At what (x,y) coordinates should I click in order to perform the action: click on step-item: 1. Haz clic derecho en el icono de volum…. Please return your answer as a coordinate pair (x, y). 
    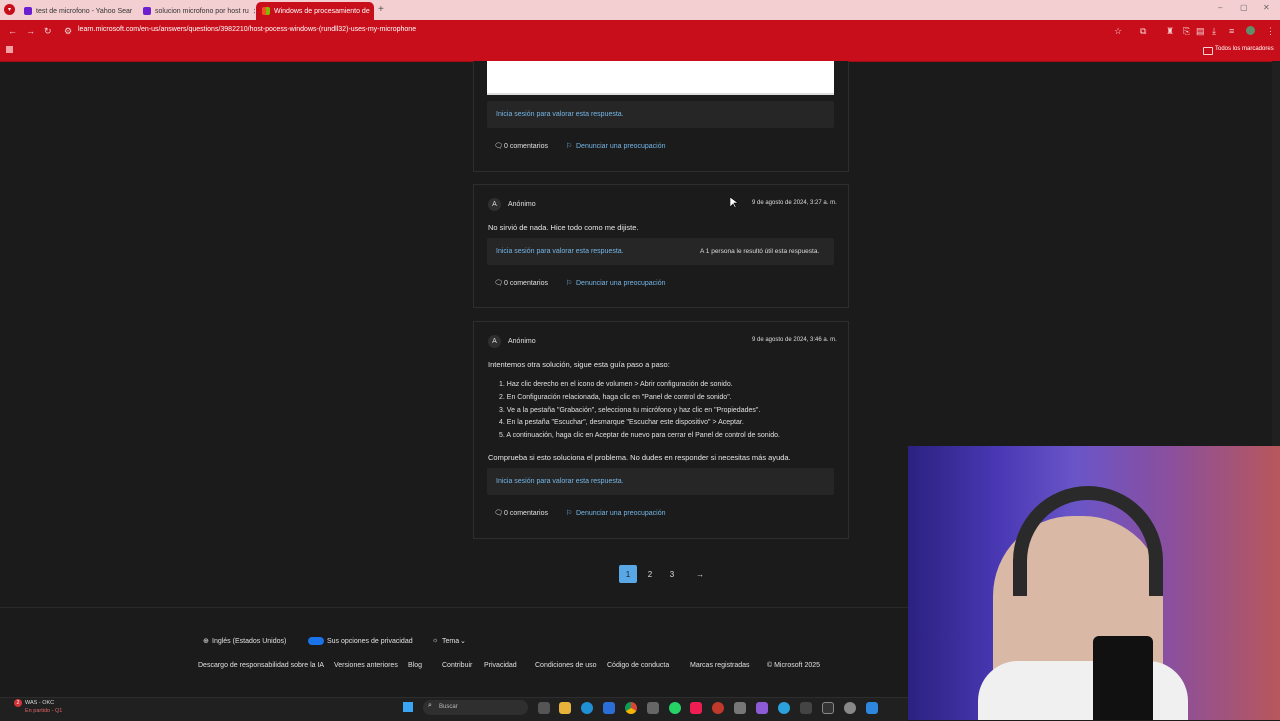
    Looking at the image, I should click on (616, 384).